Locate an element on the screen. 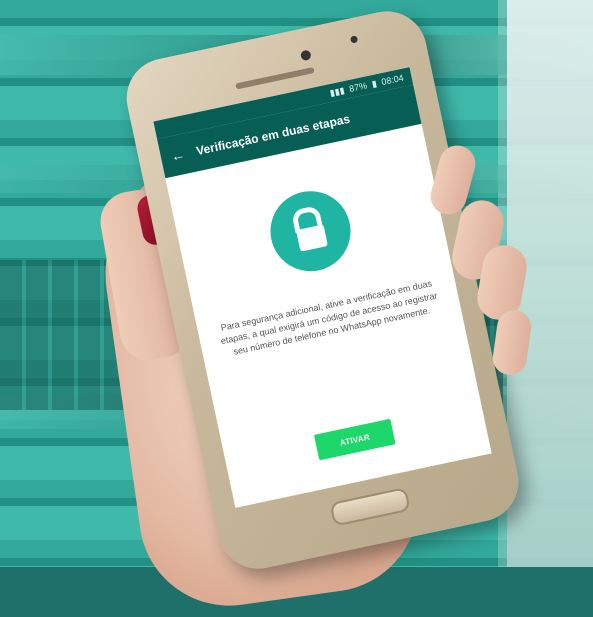 This screenshot has width=593, height=617. battery-level: 87% is located at coordinates (358, 87).